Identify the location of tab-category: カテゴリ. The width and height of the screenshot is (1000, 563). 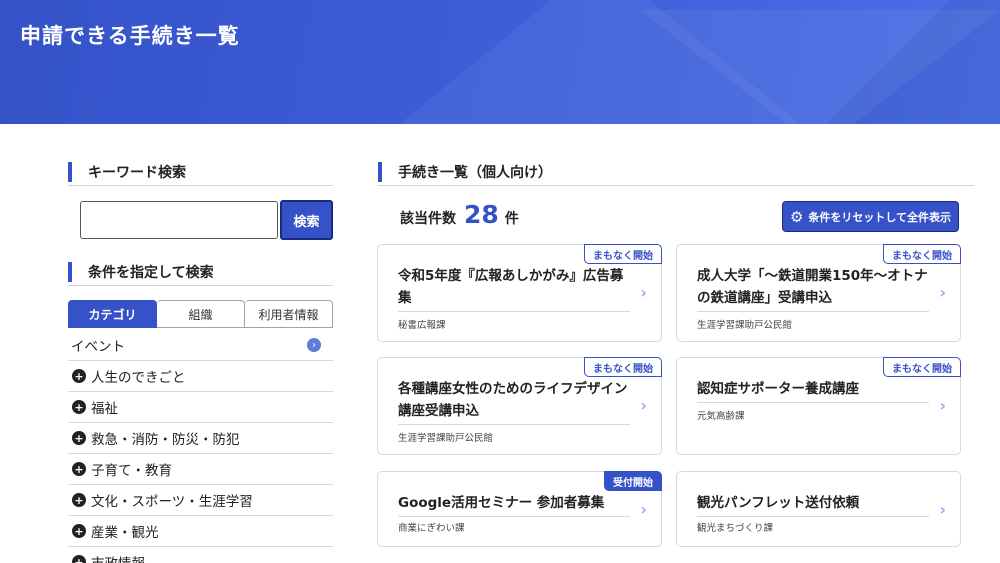
(112, 314).